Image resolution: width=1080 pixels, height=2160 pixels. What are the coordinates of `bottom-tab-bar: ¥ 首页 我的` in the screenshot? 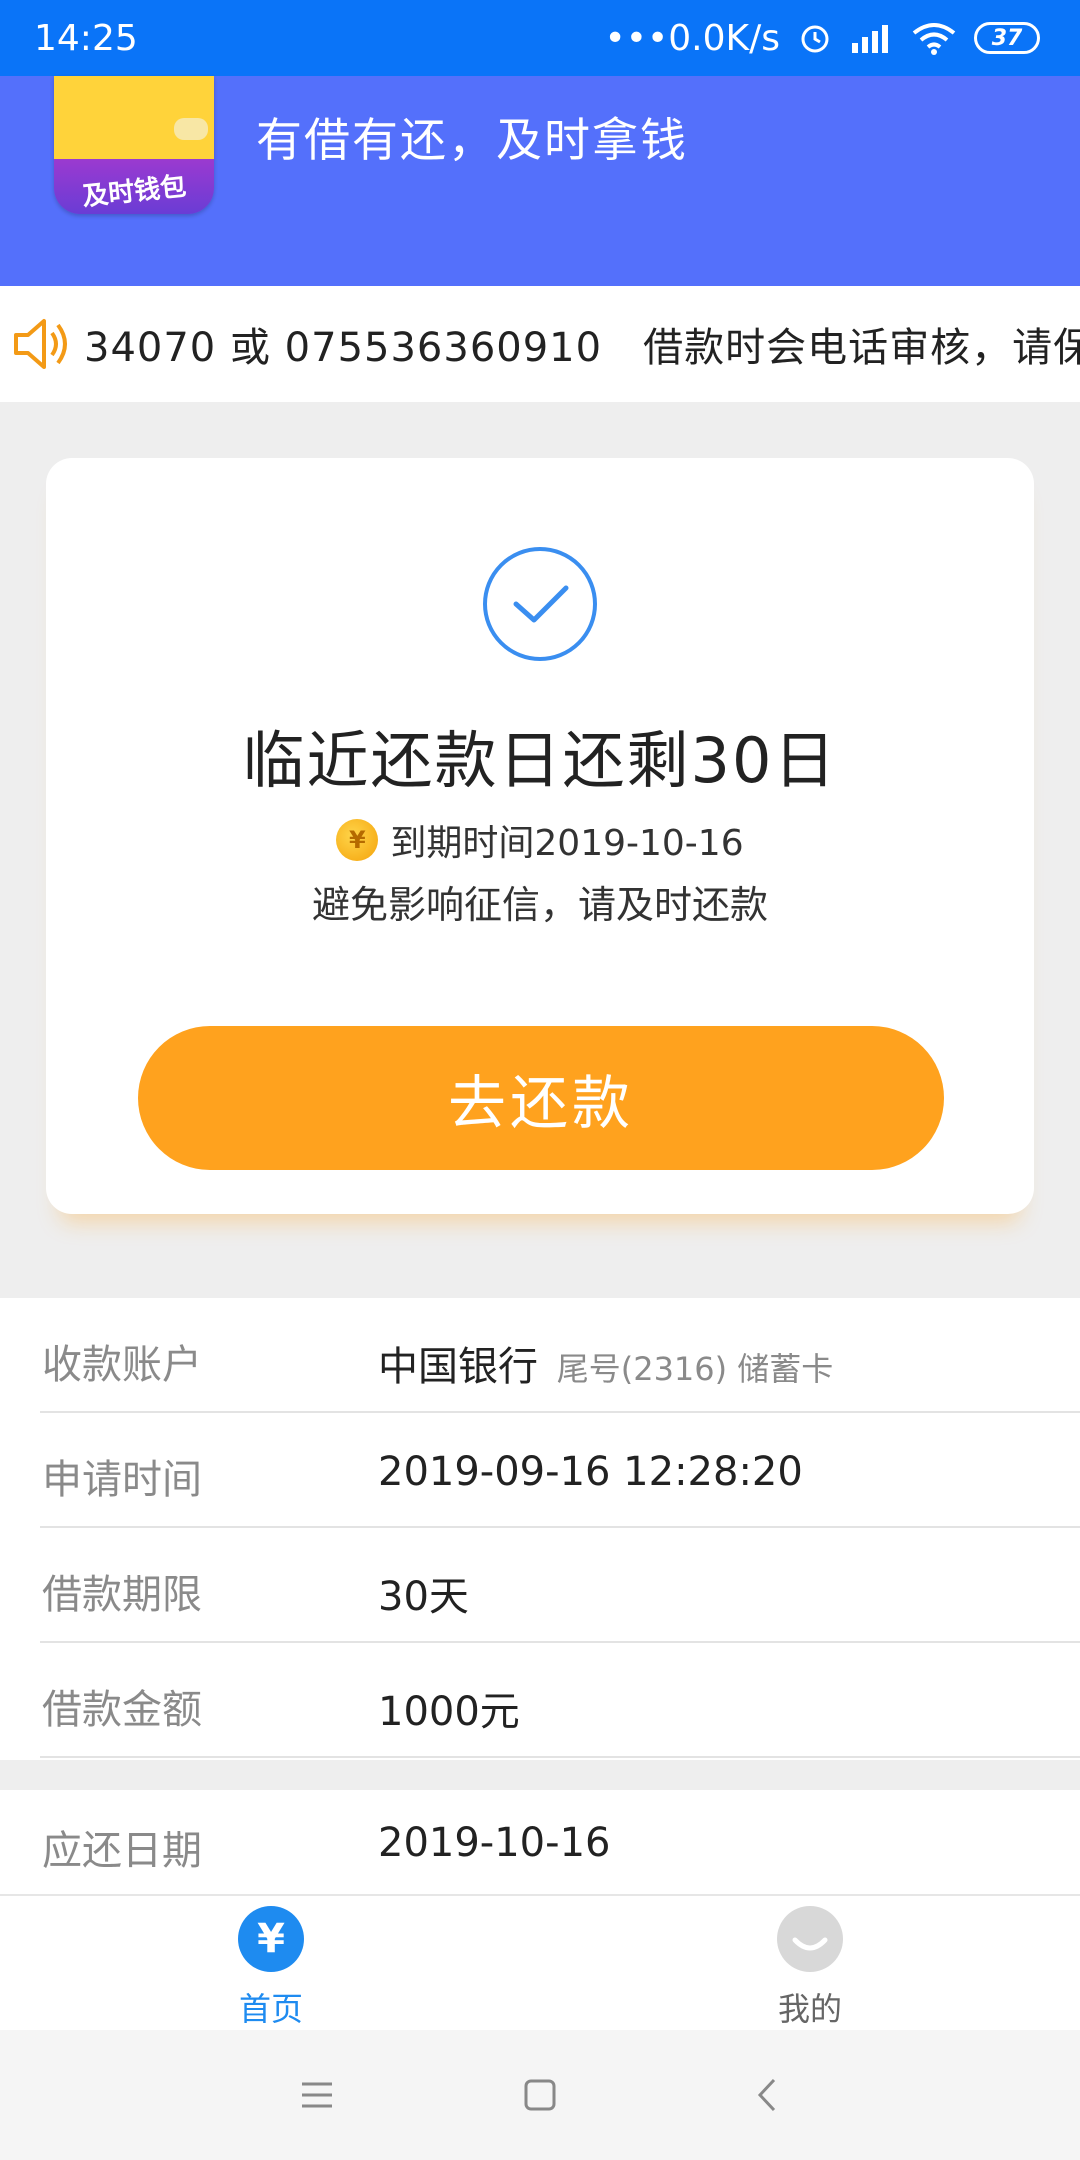 It's located at (540, 1962).